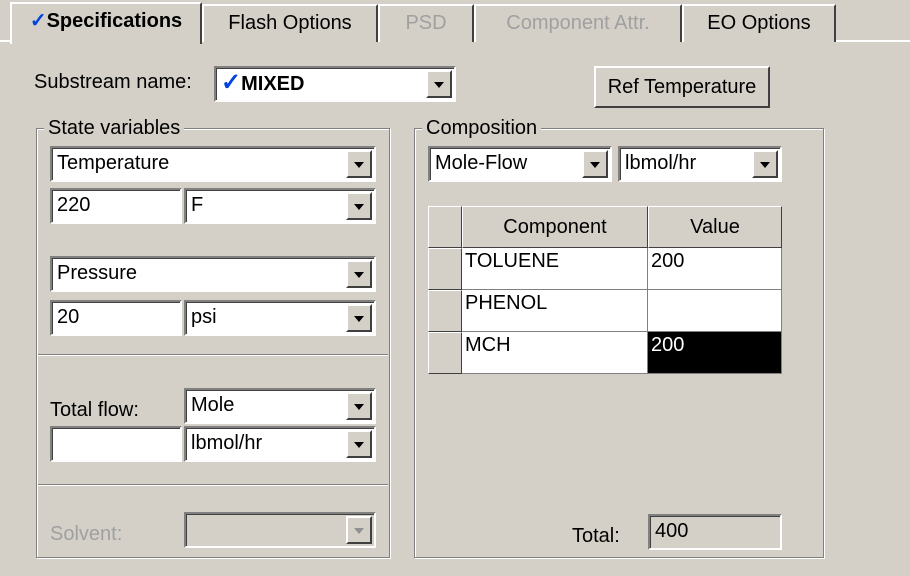 The height and width of the screenshot is (576, 910). I want to click on total-flow-unit-value: lbmol/hr, so click(227, 443).